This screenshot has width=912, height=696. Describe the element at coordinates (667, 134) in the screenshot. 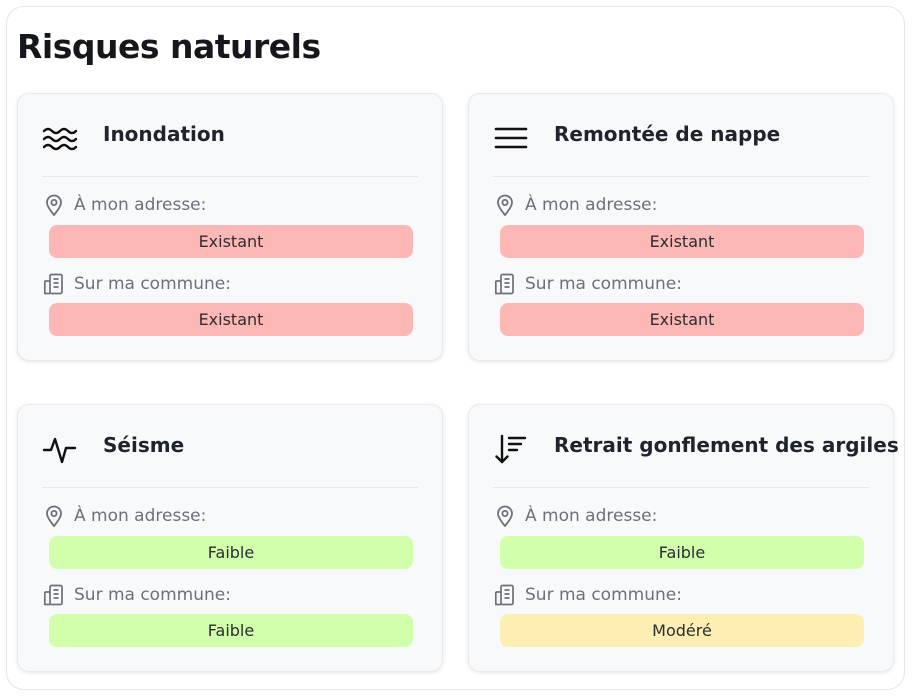

I see `card-title: Remontée de nappe` at that location.